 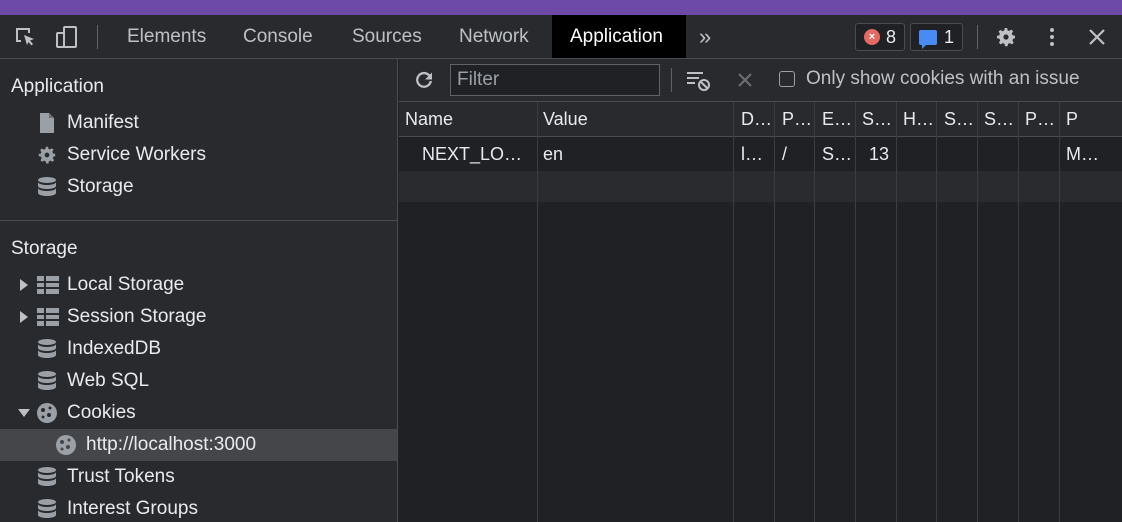 I want to click on tab-application: Application, so click(x=619, y=36).